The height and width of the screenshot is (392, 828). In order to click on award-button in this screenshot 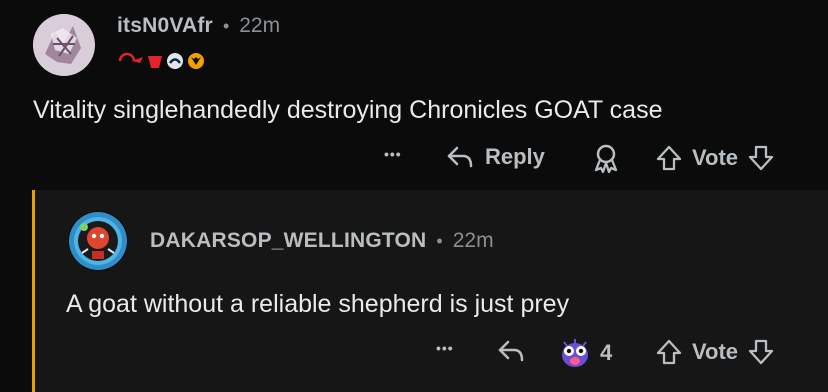, I will do `click(606, 160)`.